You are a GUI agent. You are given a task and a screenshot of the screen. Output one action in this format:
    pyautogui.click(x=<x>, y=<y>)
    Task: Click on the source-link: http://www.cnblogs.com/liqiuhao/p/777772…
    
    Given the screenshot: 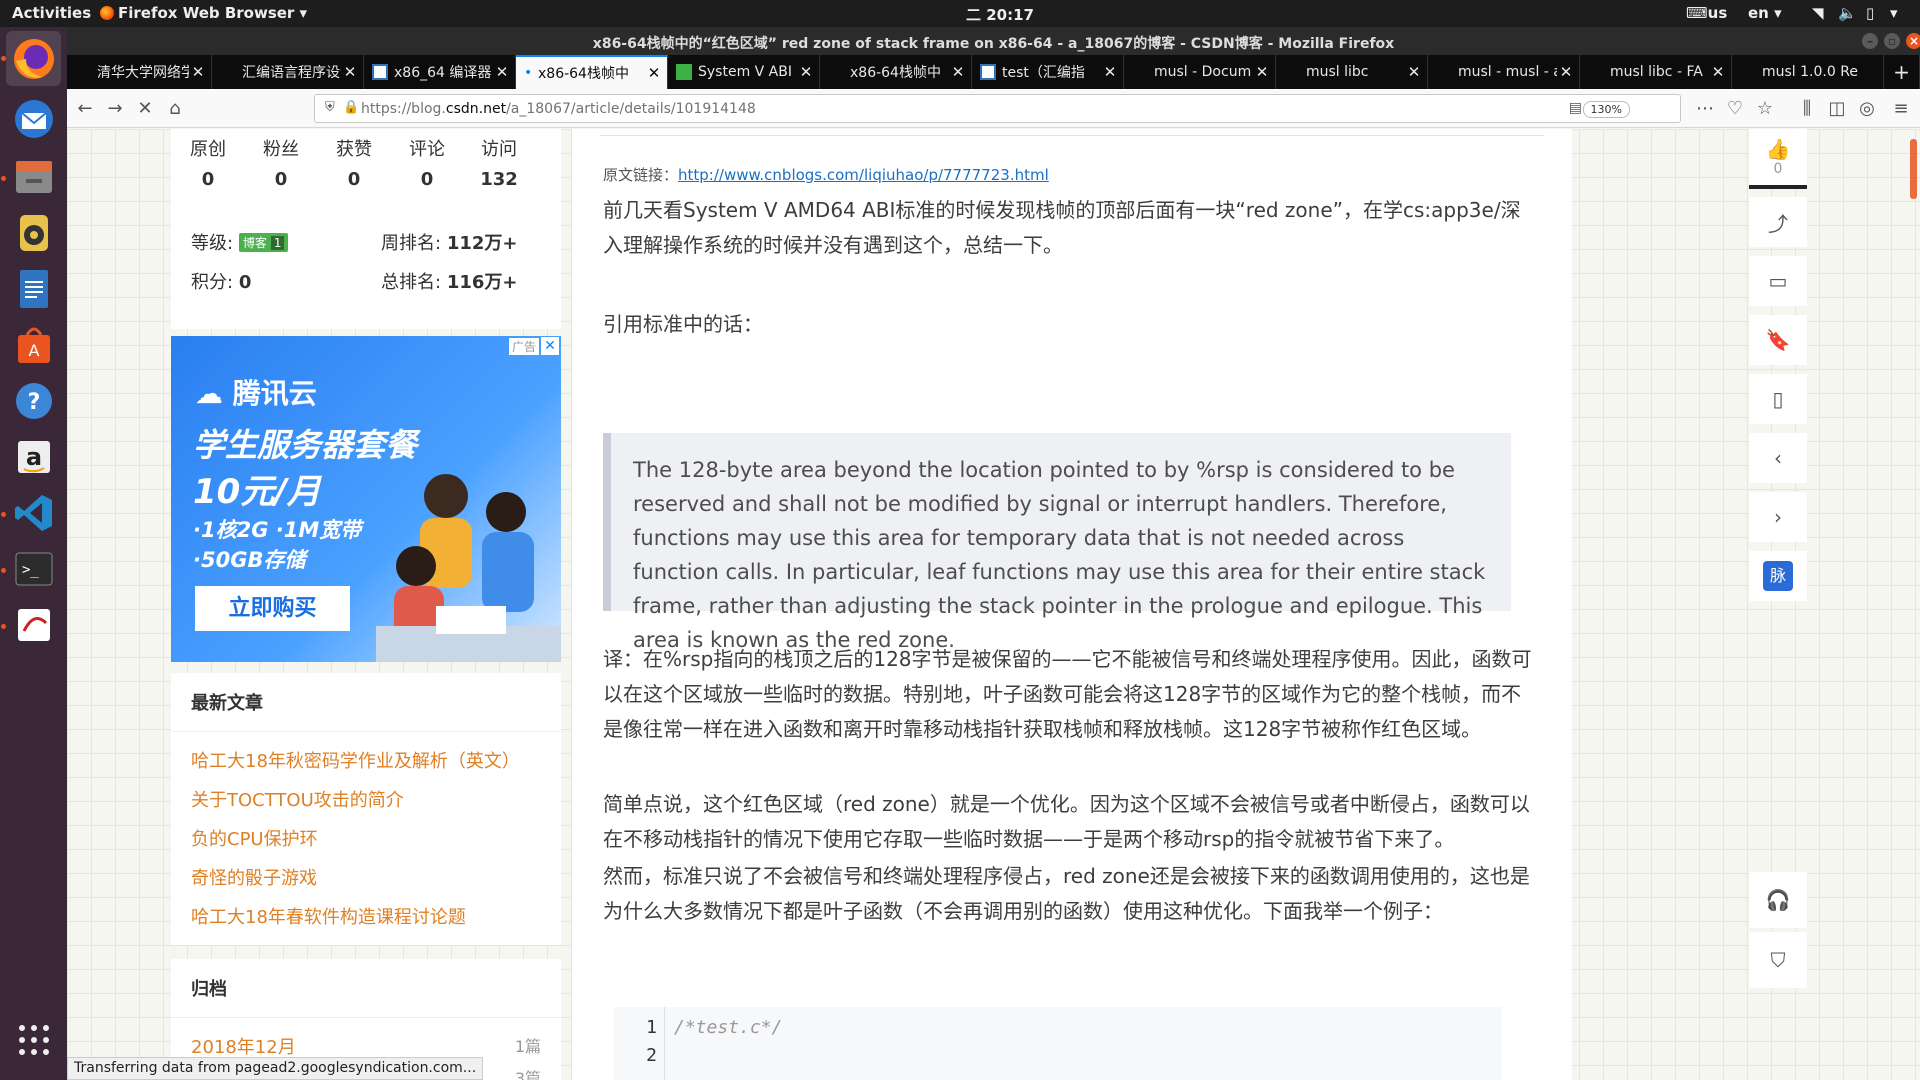 What is the action you would take?
    pyautogui.click(x=863, y=175)
    